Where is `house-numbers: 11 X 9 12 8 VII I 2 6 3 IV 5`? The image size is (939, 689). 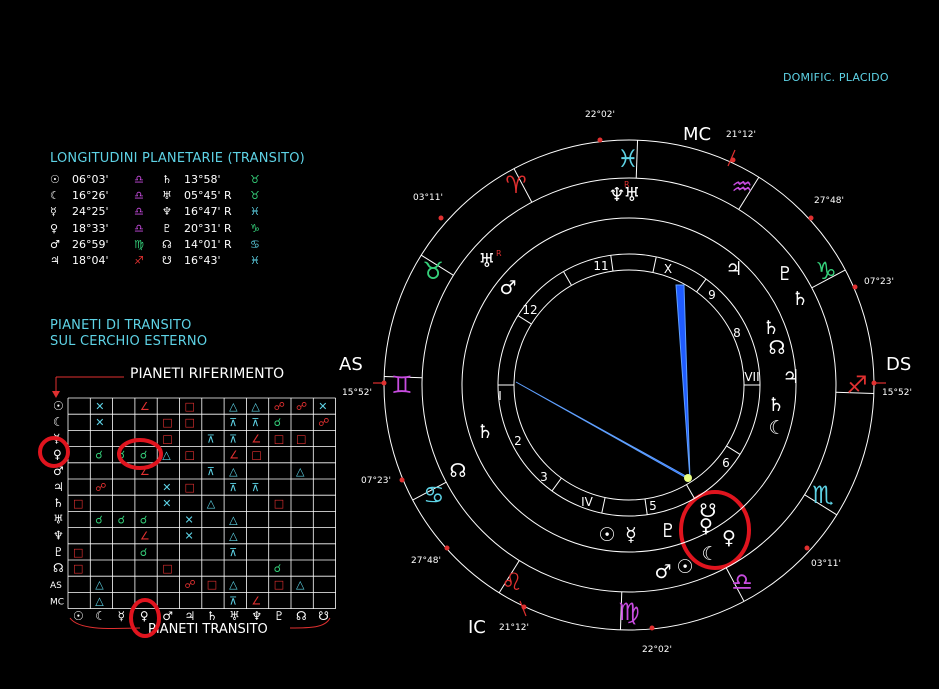
house-numbers: 11 X 9 12 8 VII I 2 6 3 IV 5 is located at coordinates (628, 386).